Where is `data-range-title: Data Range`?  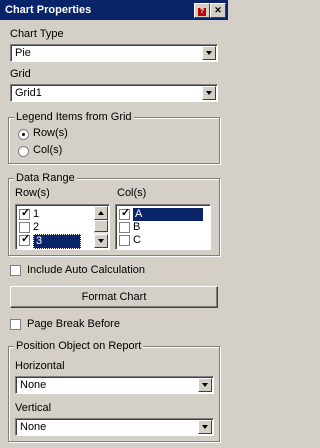
data-range-title: Data Range is located at coordinates (45, 178).